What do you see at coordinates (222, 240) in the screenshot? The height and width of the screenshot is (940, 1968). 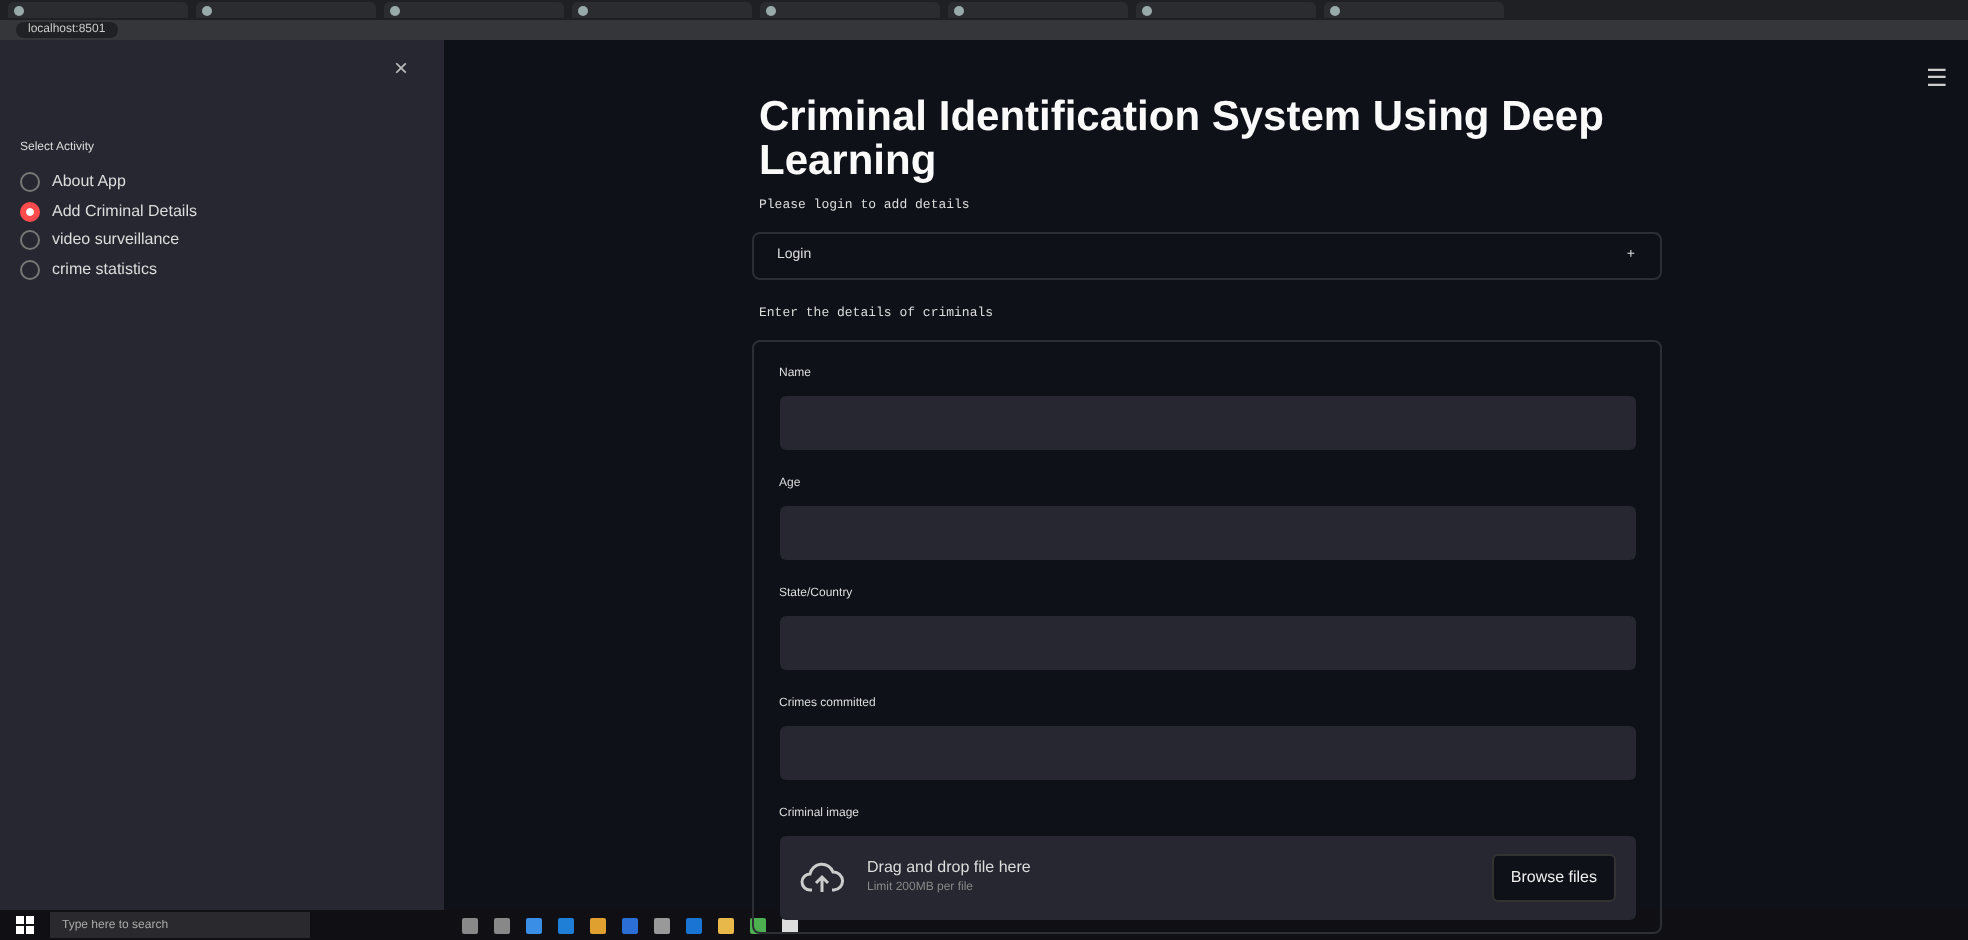 I see `radio-option: video surveillance` at bounding box center [222, 240].